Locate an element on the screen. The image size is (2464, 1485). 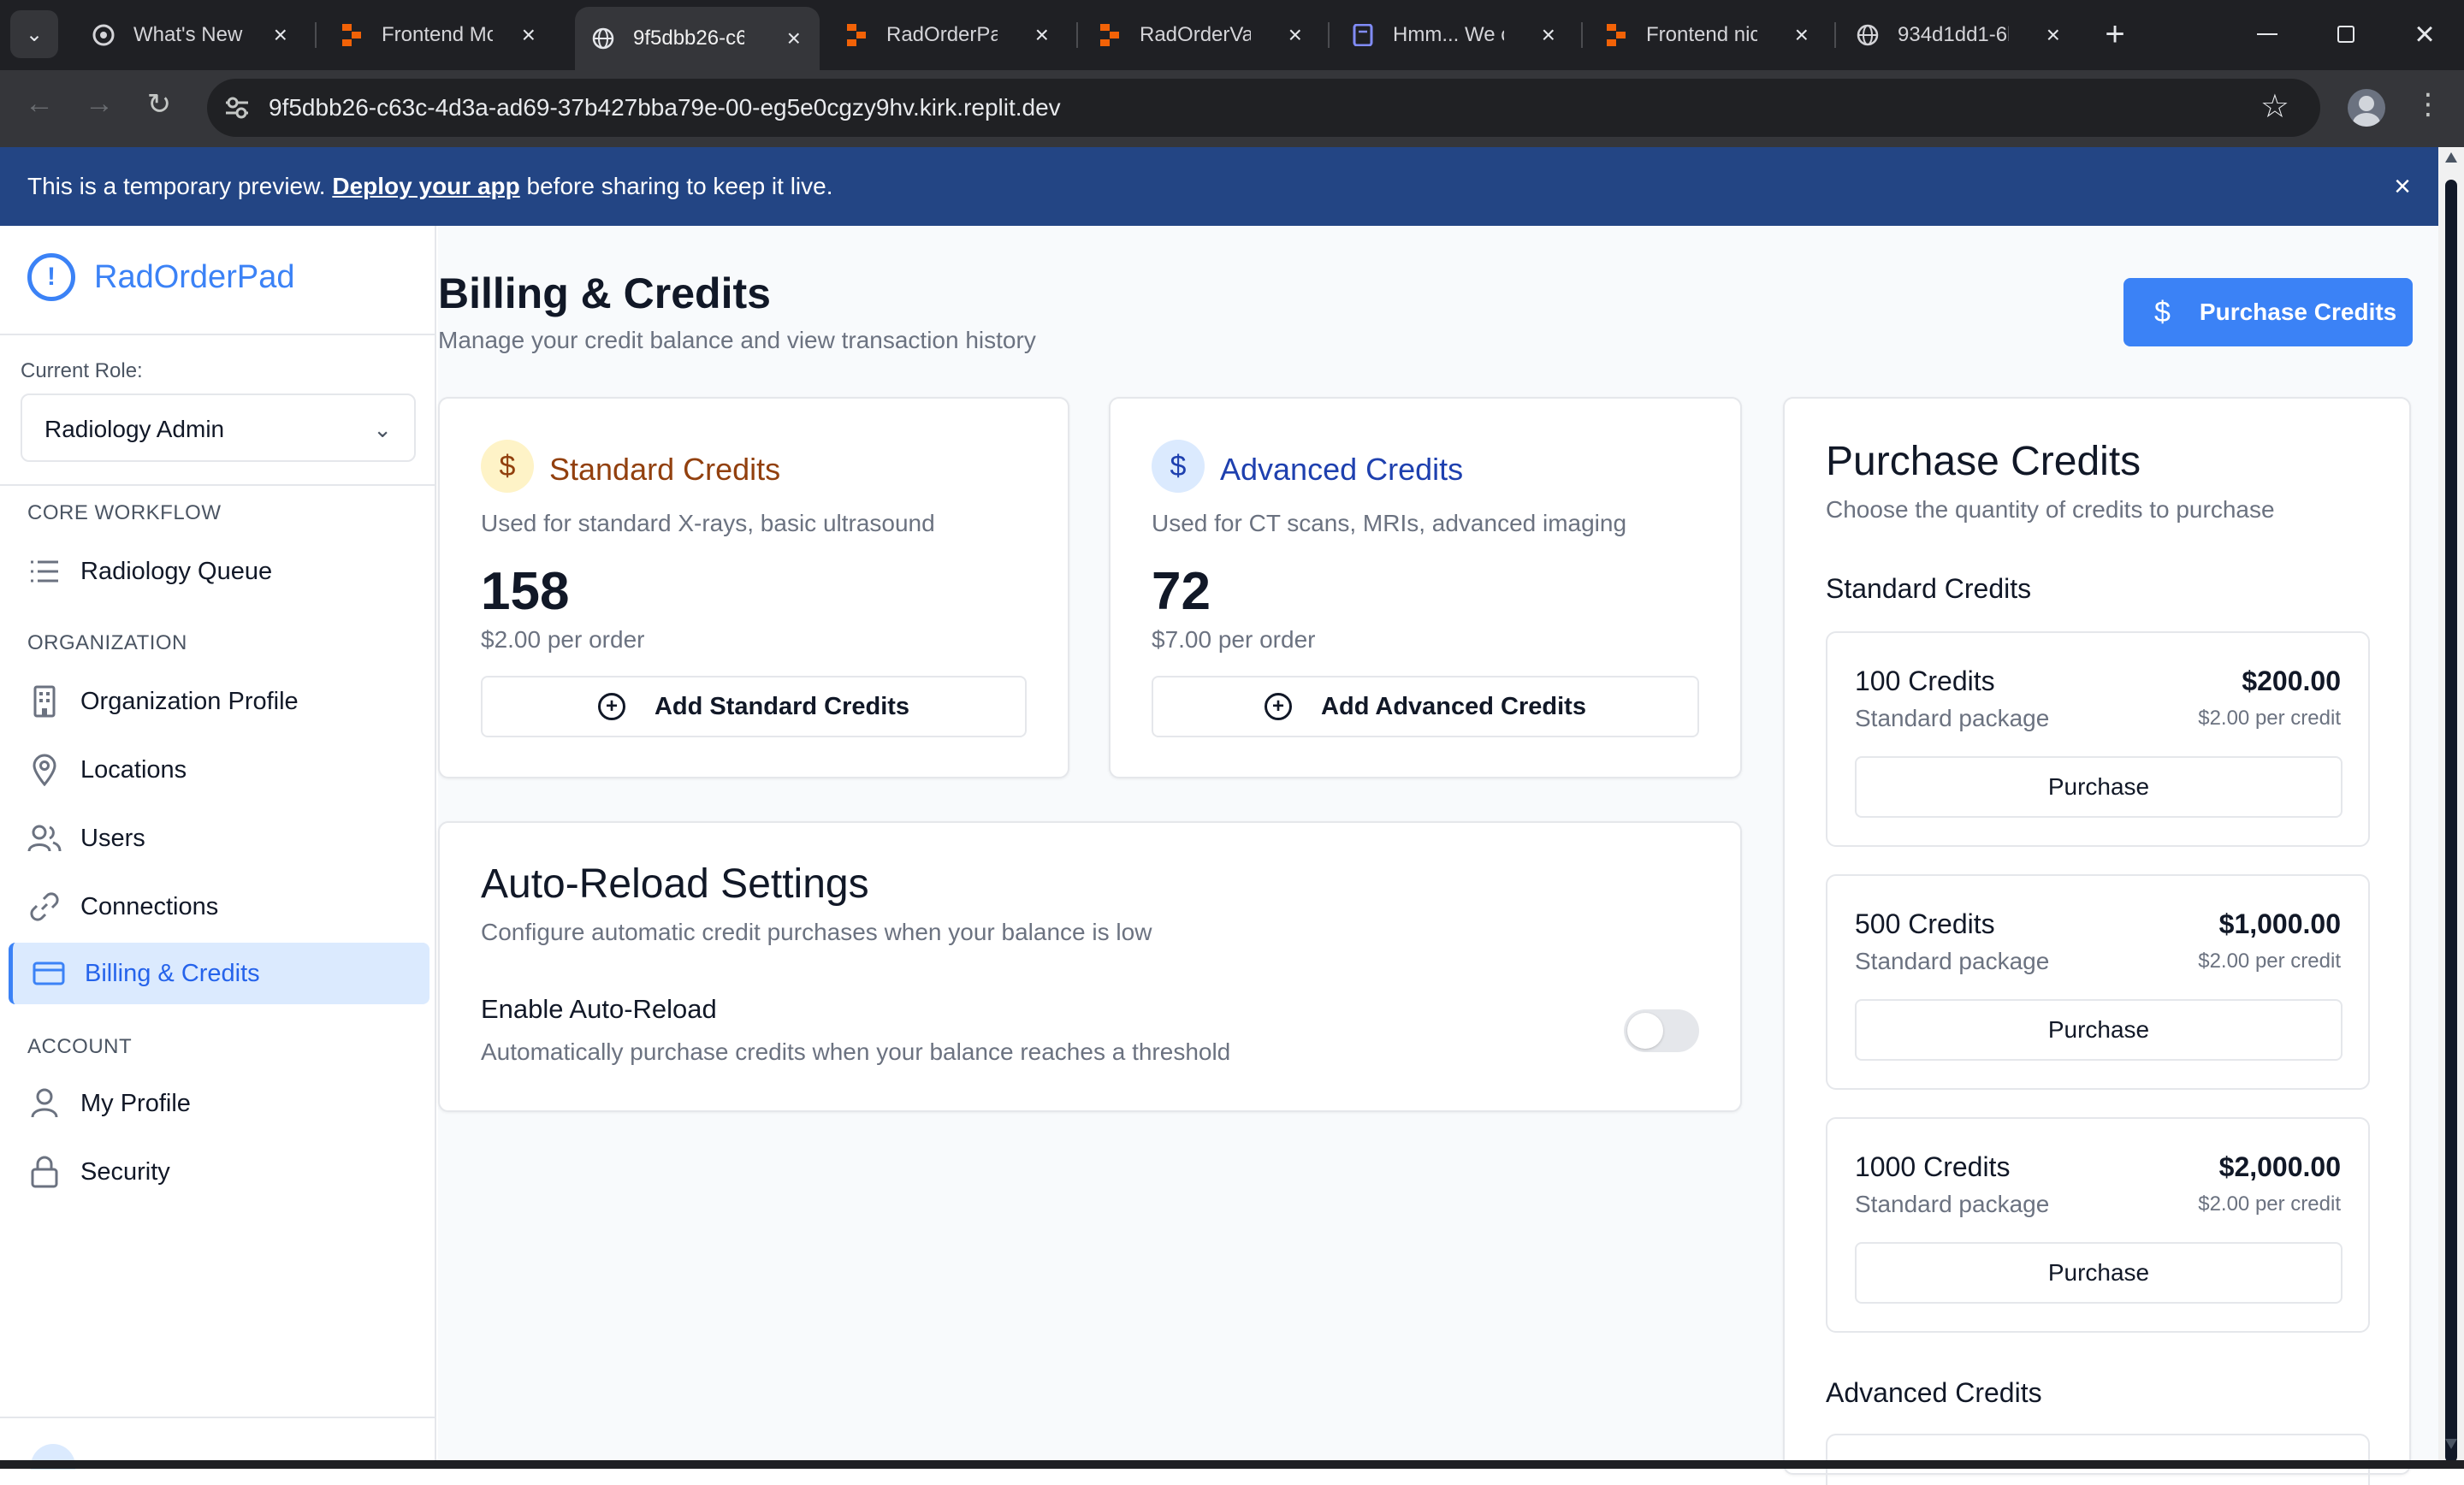
tab-label: Frontend Mod is located at coordinates (437, 34).